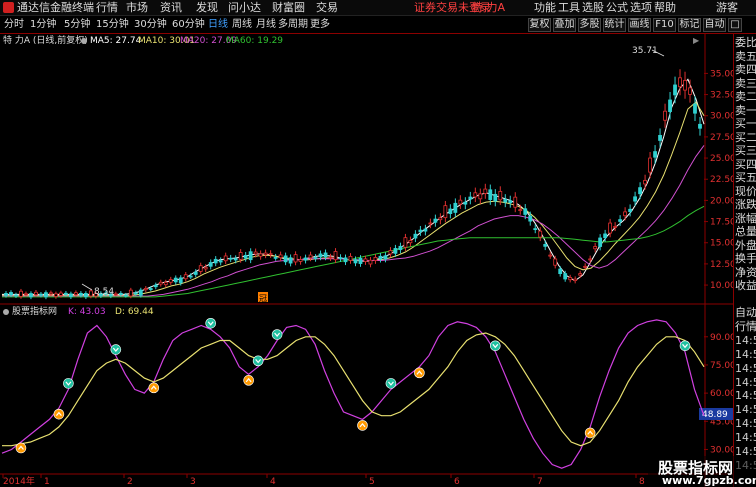 The height and width of the screenshot is (487, 756). Describe the element at coordinates (745, 83) in the screenshot. I see `side-panel-item: 卖三` at that location.